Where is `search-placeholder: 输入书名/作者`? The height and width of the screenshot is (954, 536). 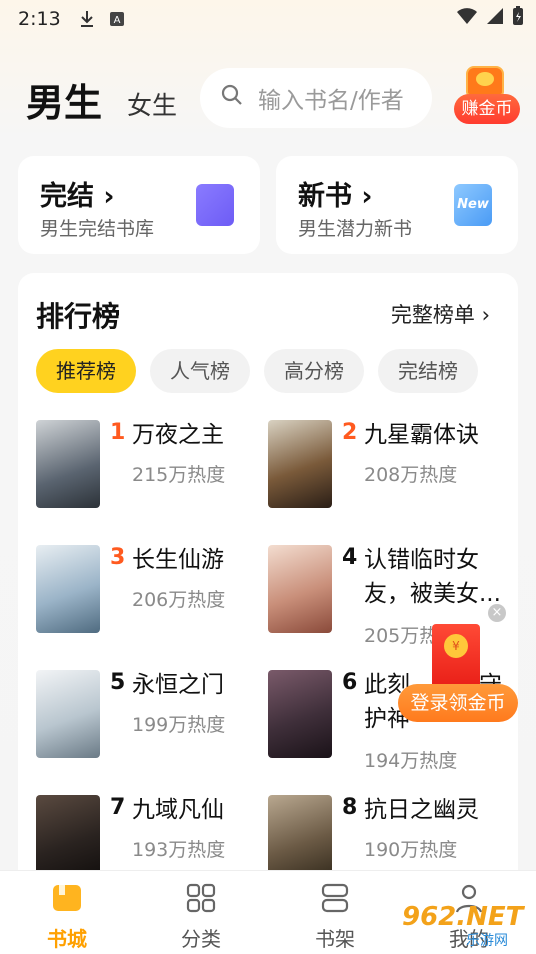
search-placeholder: 输入书名/作者 is located at coordinates (331, 101).